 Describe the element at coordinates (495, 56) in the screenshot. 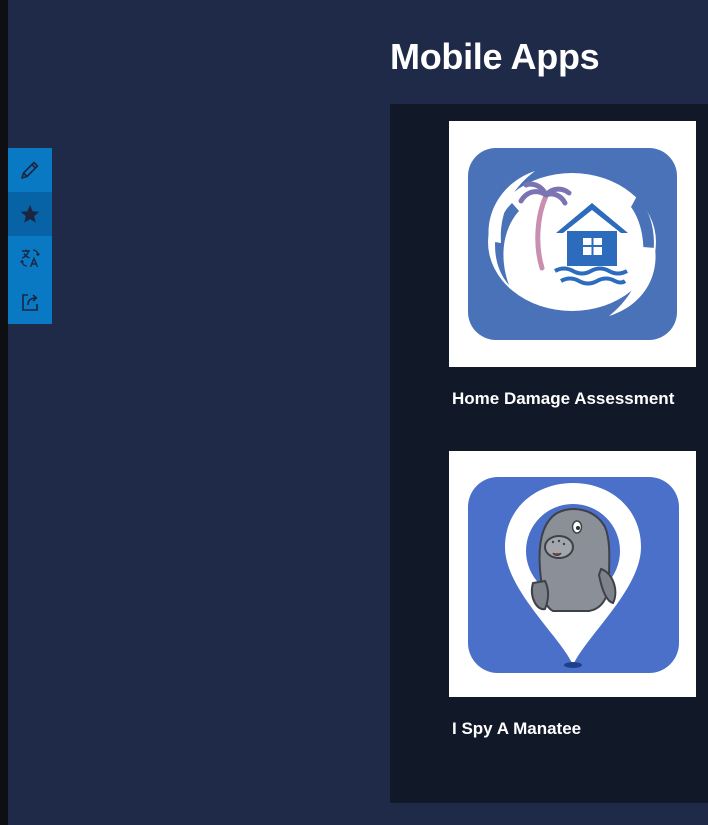

I see `page-title: Mobile Apps` at that location.